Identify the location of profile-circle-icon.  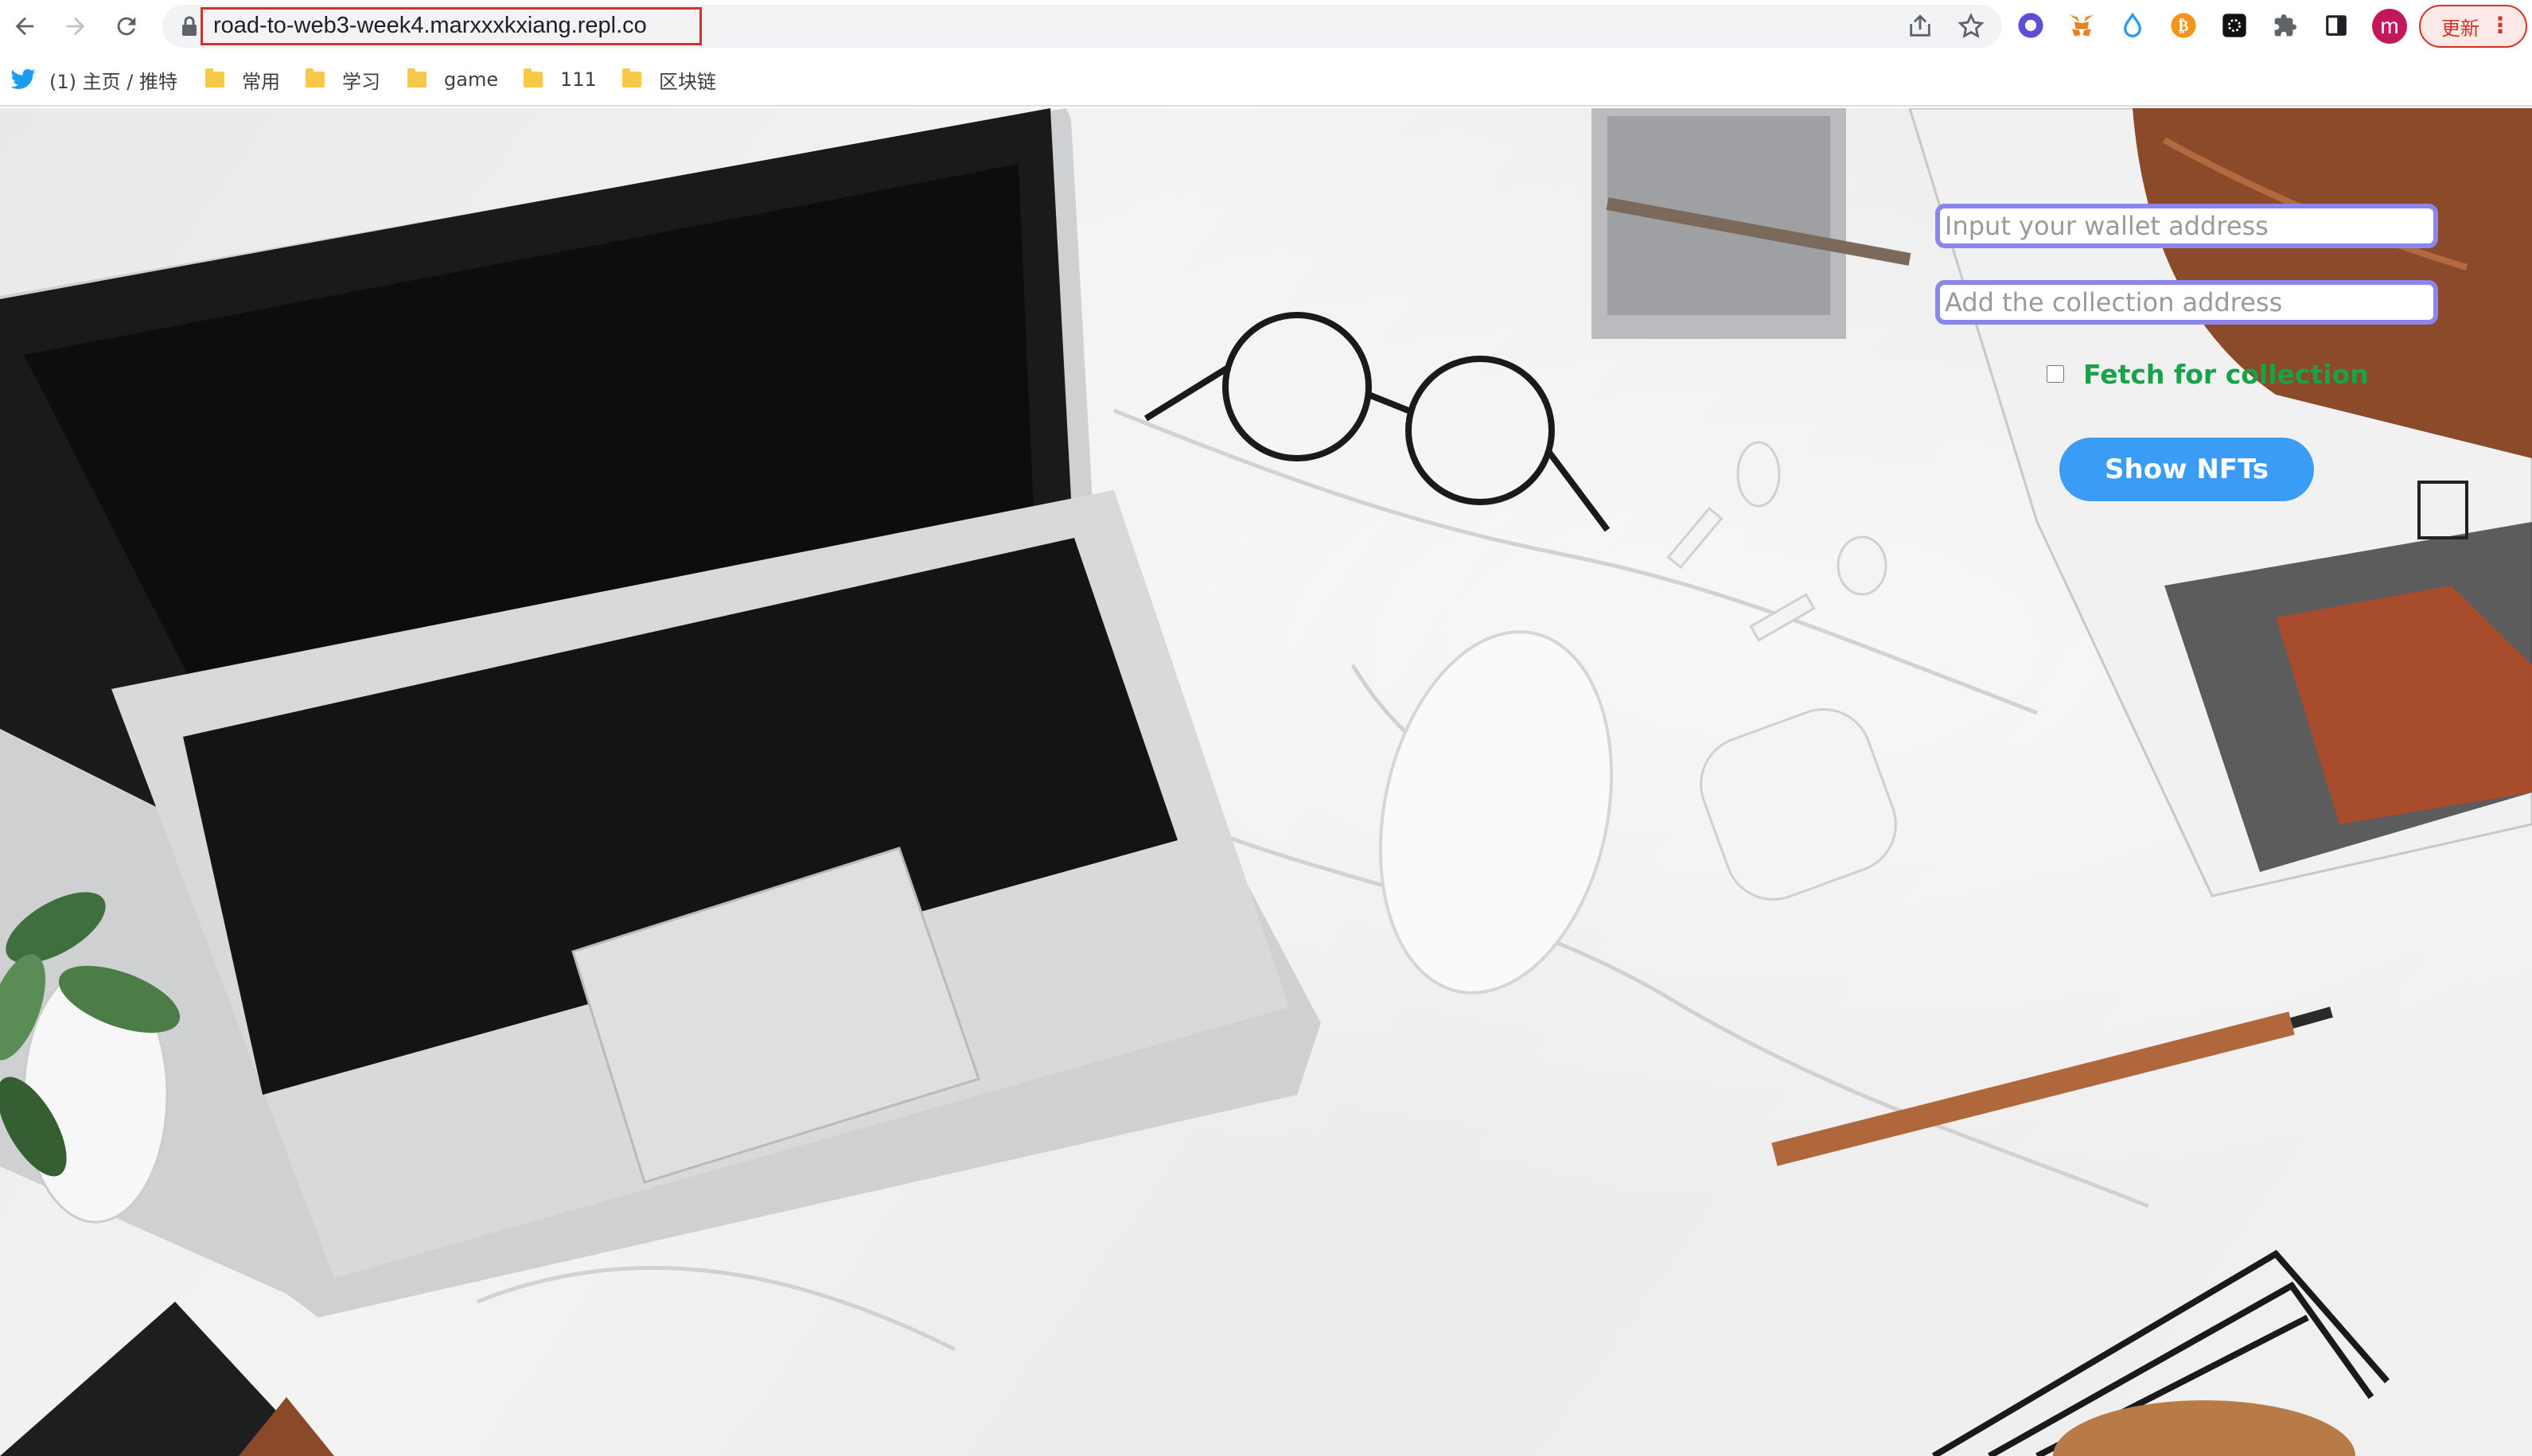
(2031, 25).